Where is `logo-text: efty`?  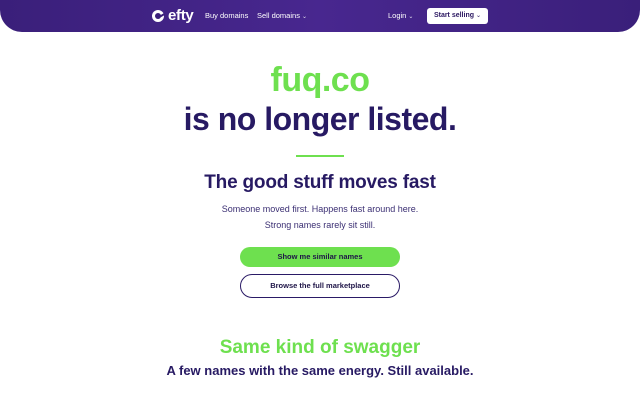
logo-text: efty is located at coordinates (181, 15).